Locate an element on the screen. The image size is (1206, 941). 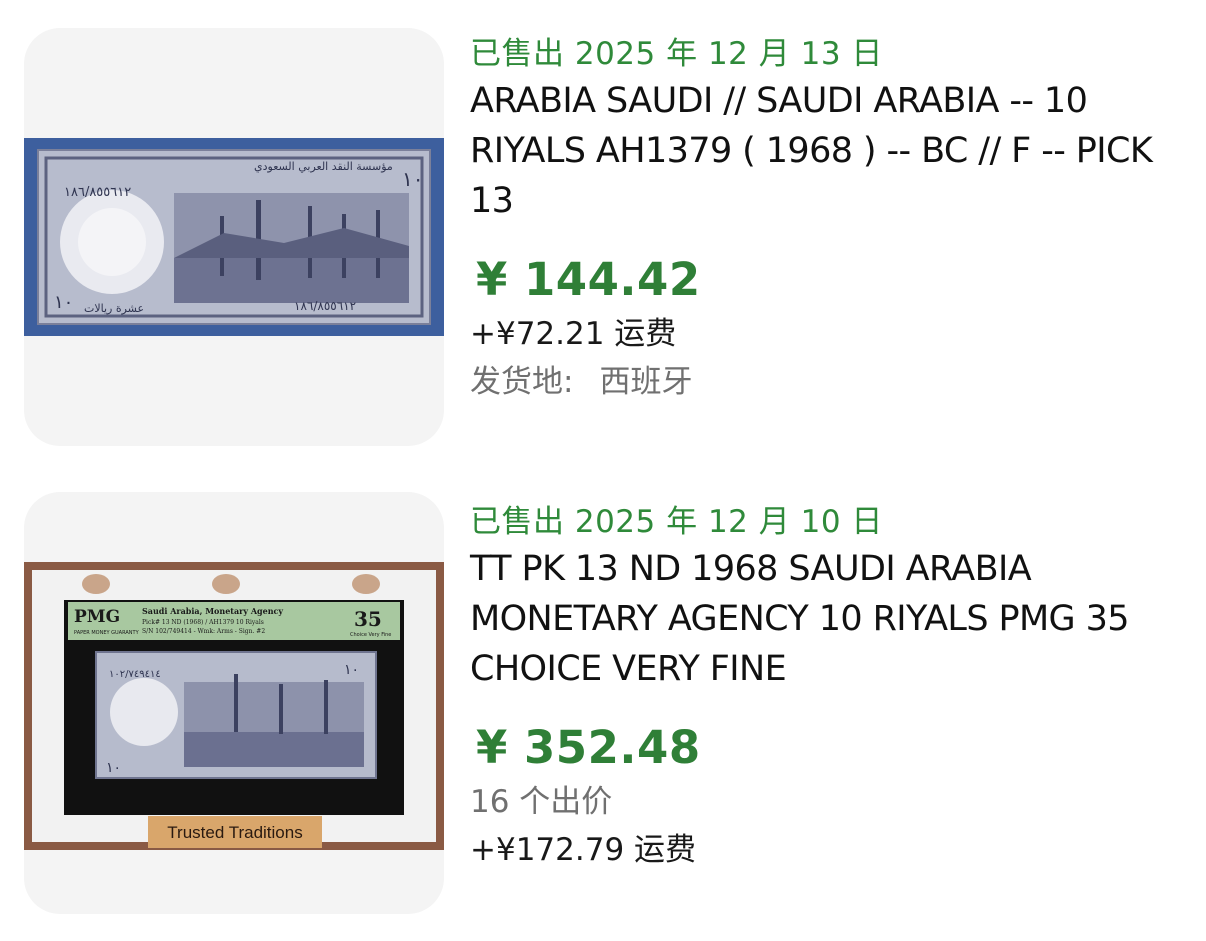
svg-text: PMG is located at coordinates (97, 617).